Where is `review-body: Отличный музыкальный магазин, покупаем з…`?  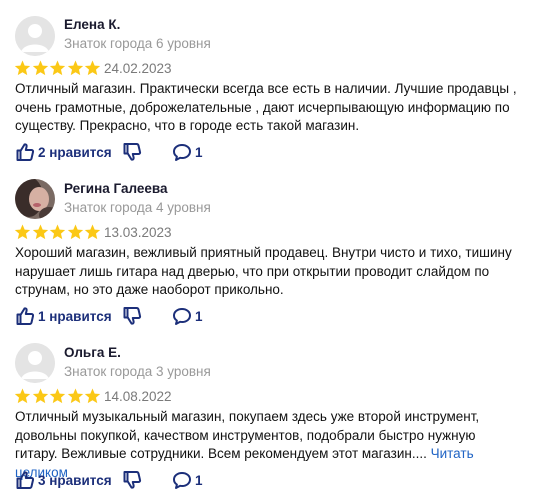 review-body: Отличный музыкальный магазин, покупаем з… is located at coordinates (247, 435).